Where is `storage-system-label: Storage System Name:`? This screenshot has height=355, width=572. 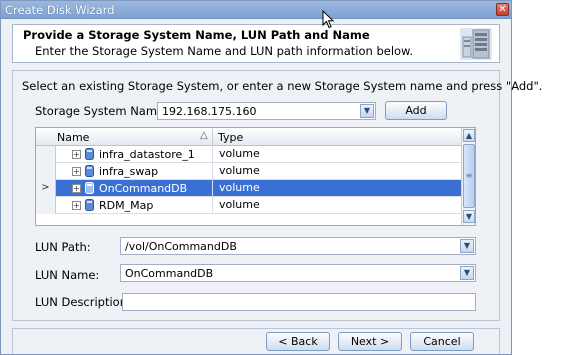 storage-system-label: Storage System Name: is located at coordinates (101, 111).